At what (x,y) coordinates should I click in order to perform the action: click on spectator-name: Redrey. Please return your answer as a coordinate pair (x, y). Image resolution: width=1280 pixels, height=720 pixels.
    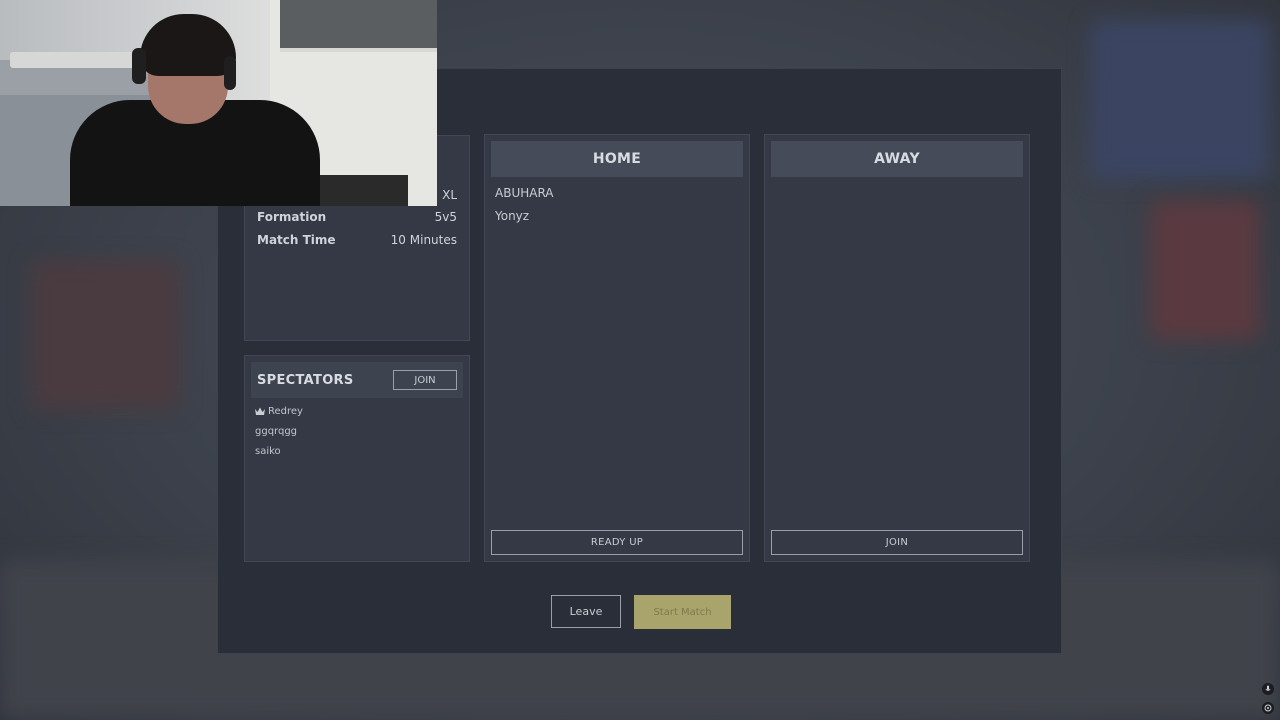
    Looking at the image, I should click on (285, 411).